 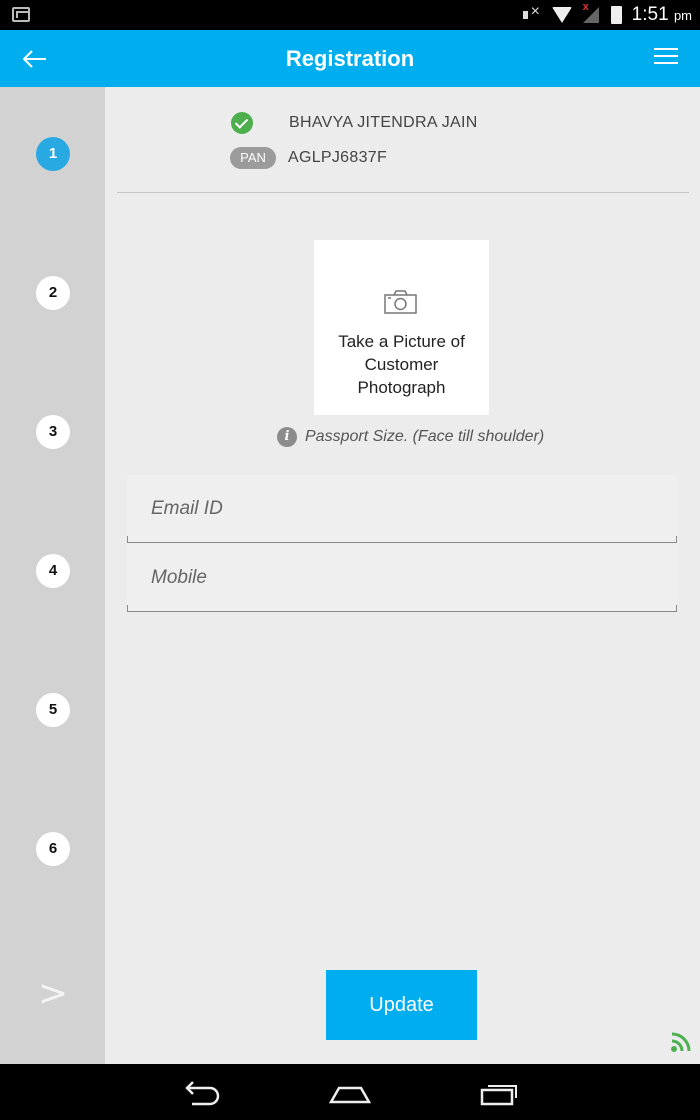 I want to click on nav-back-button, so click(x=200, y=1093).